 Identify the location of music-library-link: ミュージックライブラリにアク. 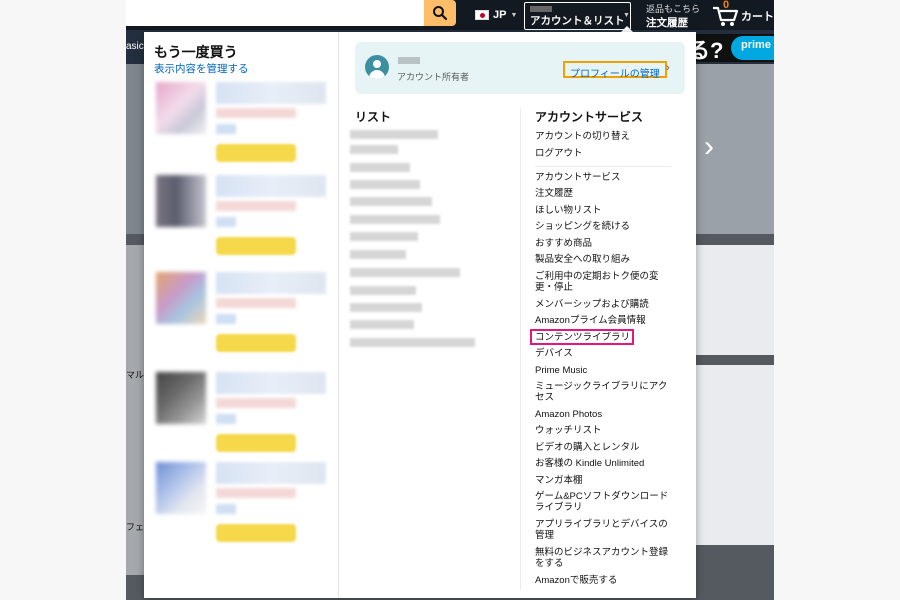
(610, 387).